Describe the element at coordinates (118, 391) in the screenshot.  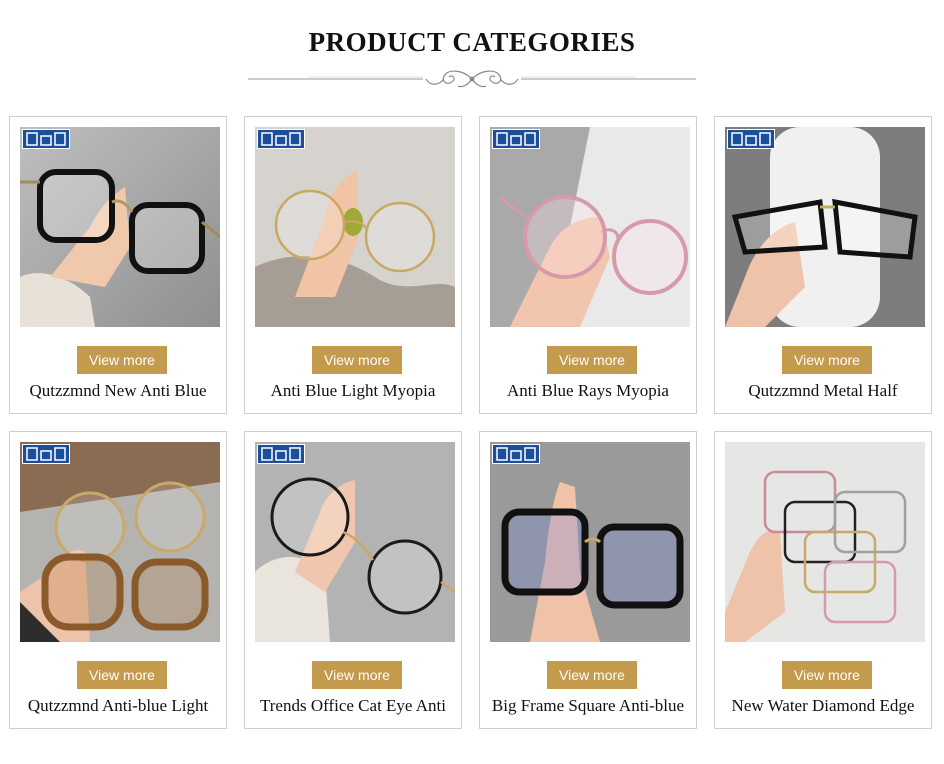
I see `product-name: Qutzzmnd New Anti Blue` at that location.